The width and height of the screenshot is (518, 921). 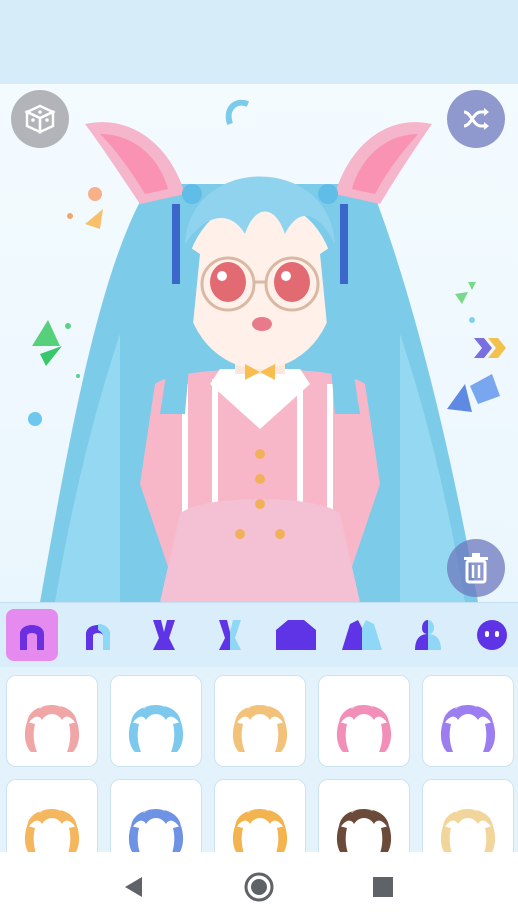 I want to click on tab-face, so click(x=492, y=635).